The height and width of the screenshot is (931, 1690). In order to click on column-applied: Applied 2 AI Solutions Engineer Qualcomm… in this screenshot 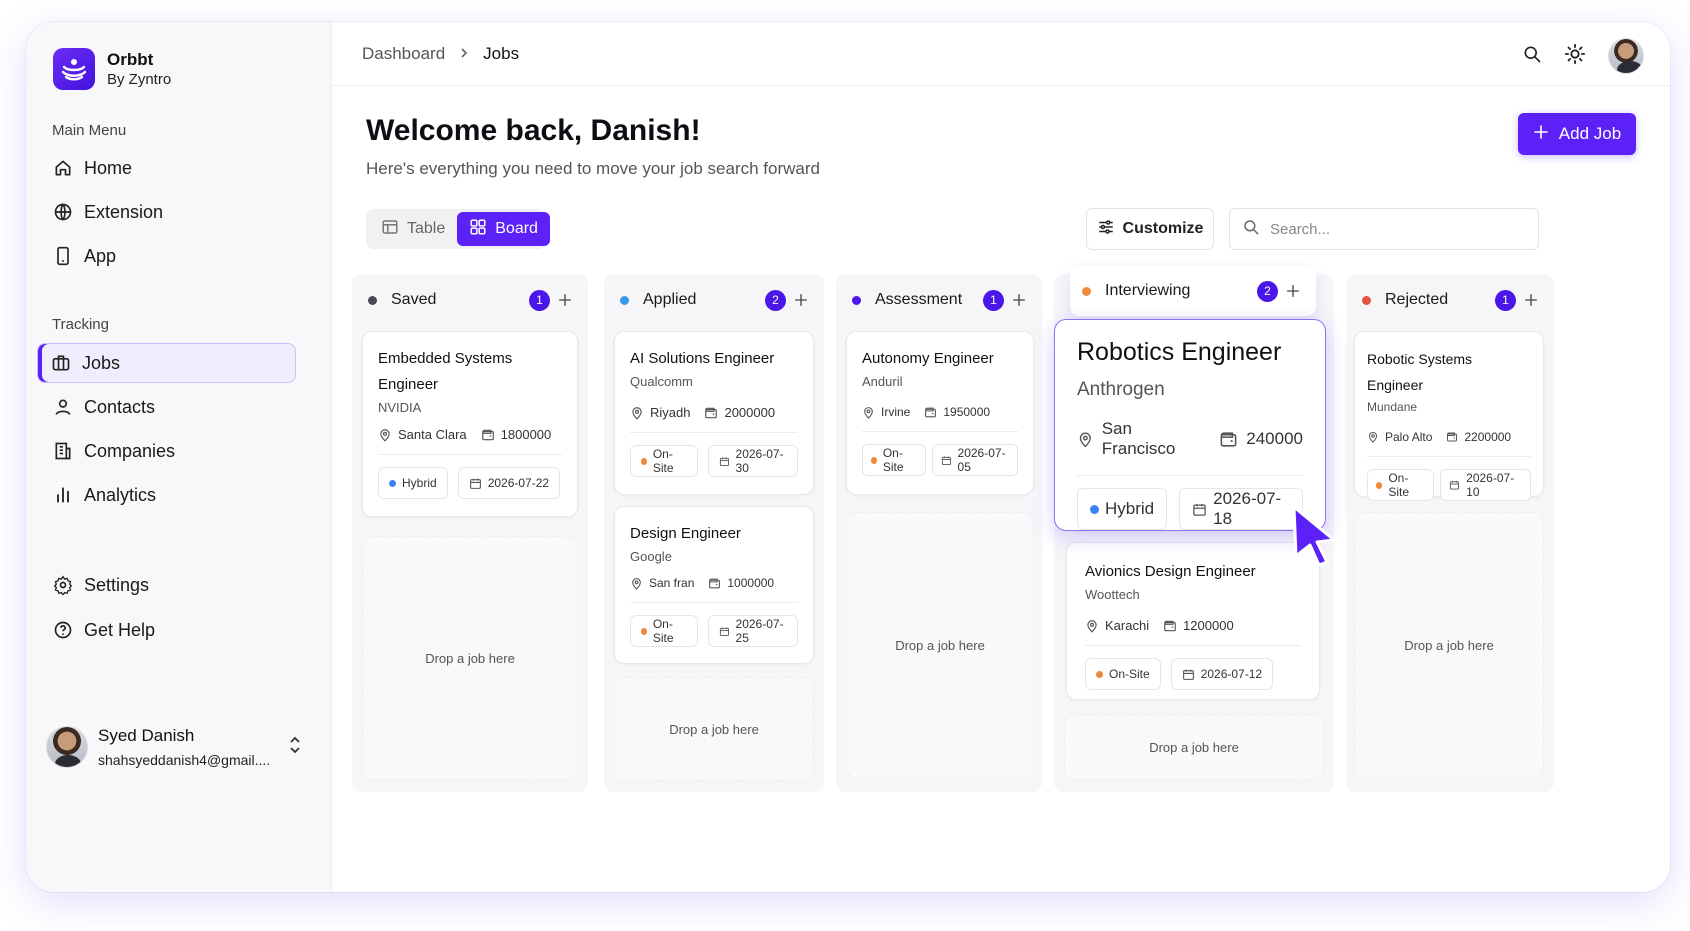, I will do `click(714, 533)`.